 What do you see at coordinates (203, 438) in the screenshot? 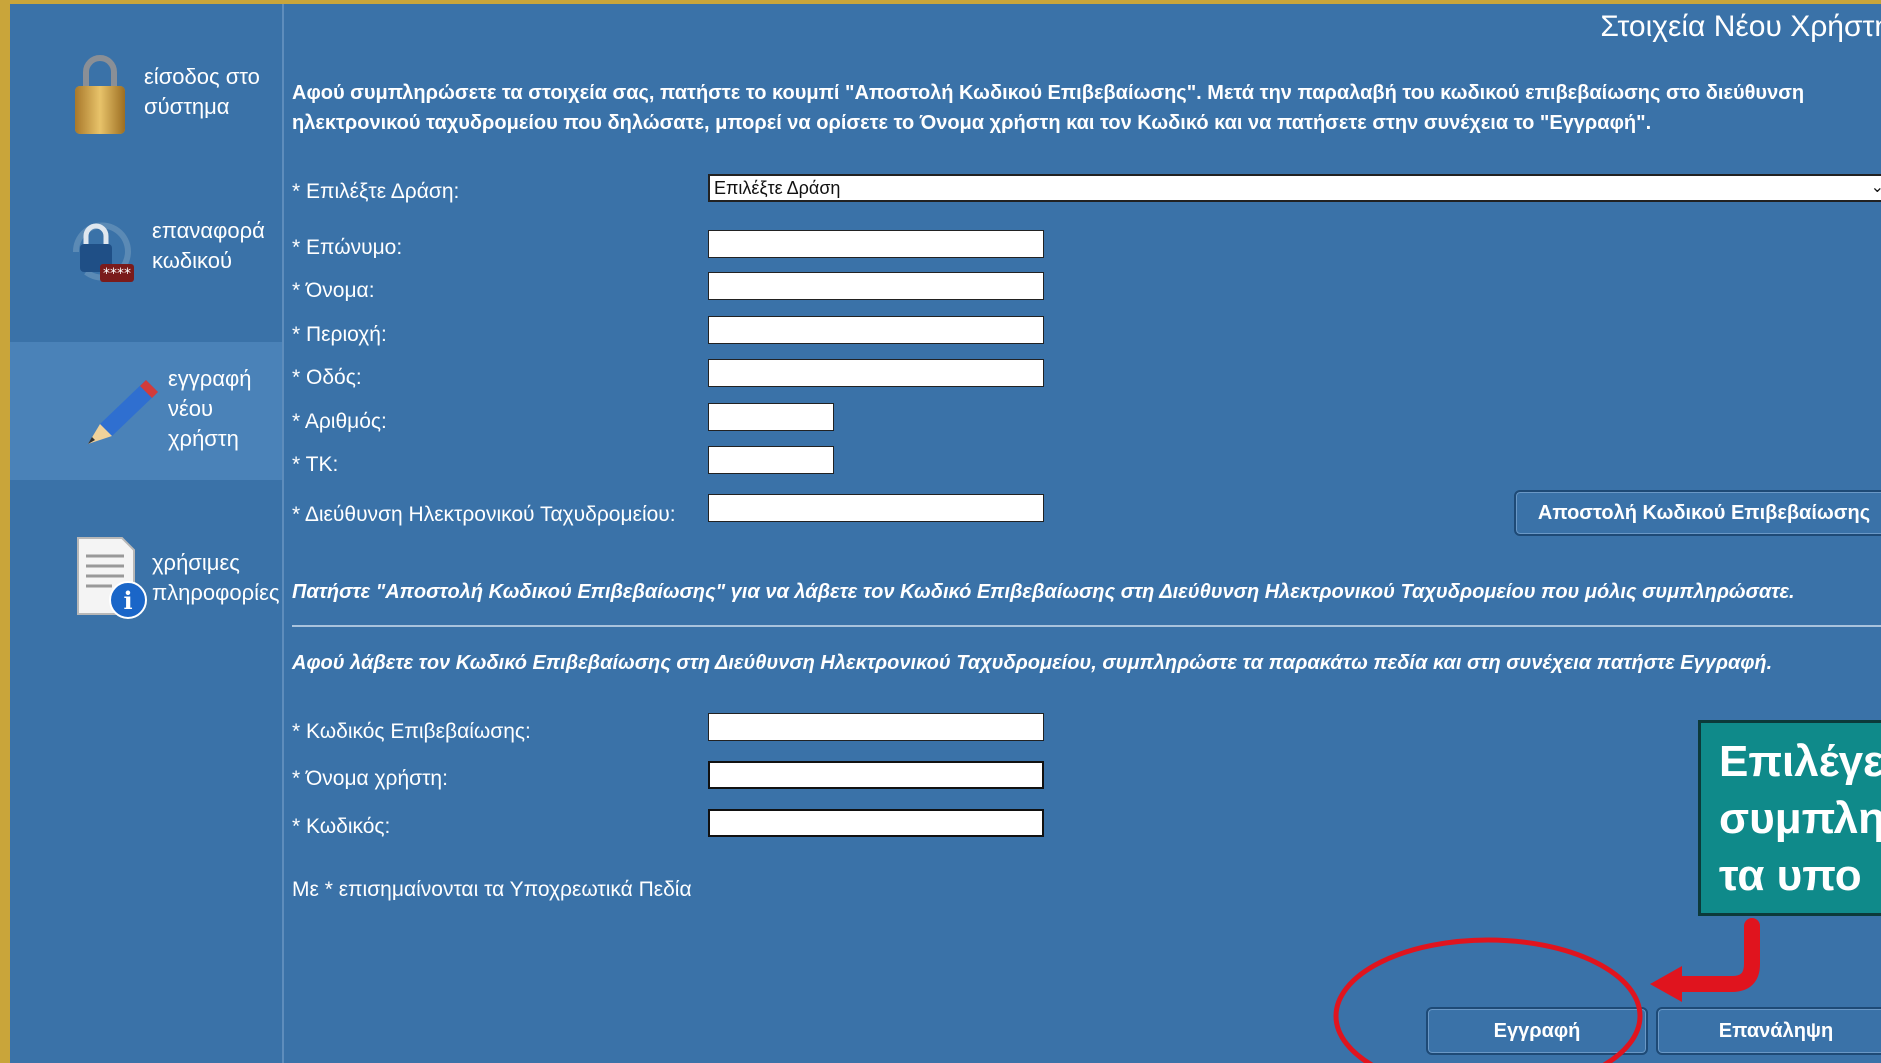
I see `sidebar-item-label: χρήστη` at bounding box center [203, 438].